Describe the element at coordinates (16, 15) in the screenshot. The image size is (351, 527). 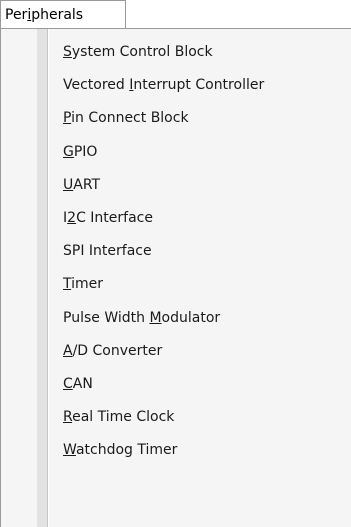
I see `menu-peripherals-label-pre: Per` at that location.